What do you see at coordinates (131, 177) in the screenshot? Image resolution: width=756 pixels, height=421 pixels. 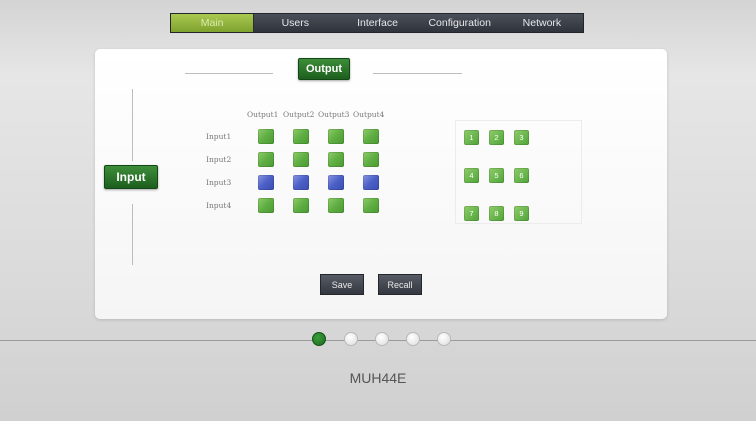 I see `input-button: Input` at bounding box center [131, 177].